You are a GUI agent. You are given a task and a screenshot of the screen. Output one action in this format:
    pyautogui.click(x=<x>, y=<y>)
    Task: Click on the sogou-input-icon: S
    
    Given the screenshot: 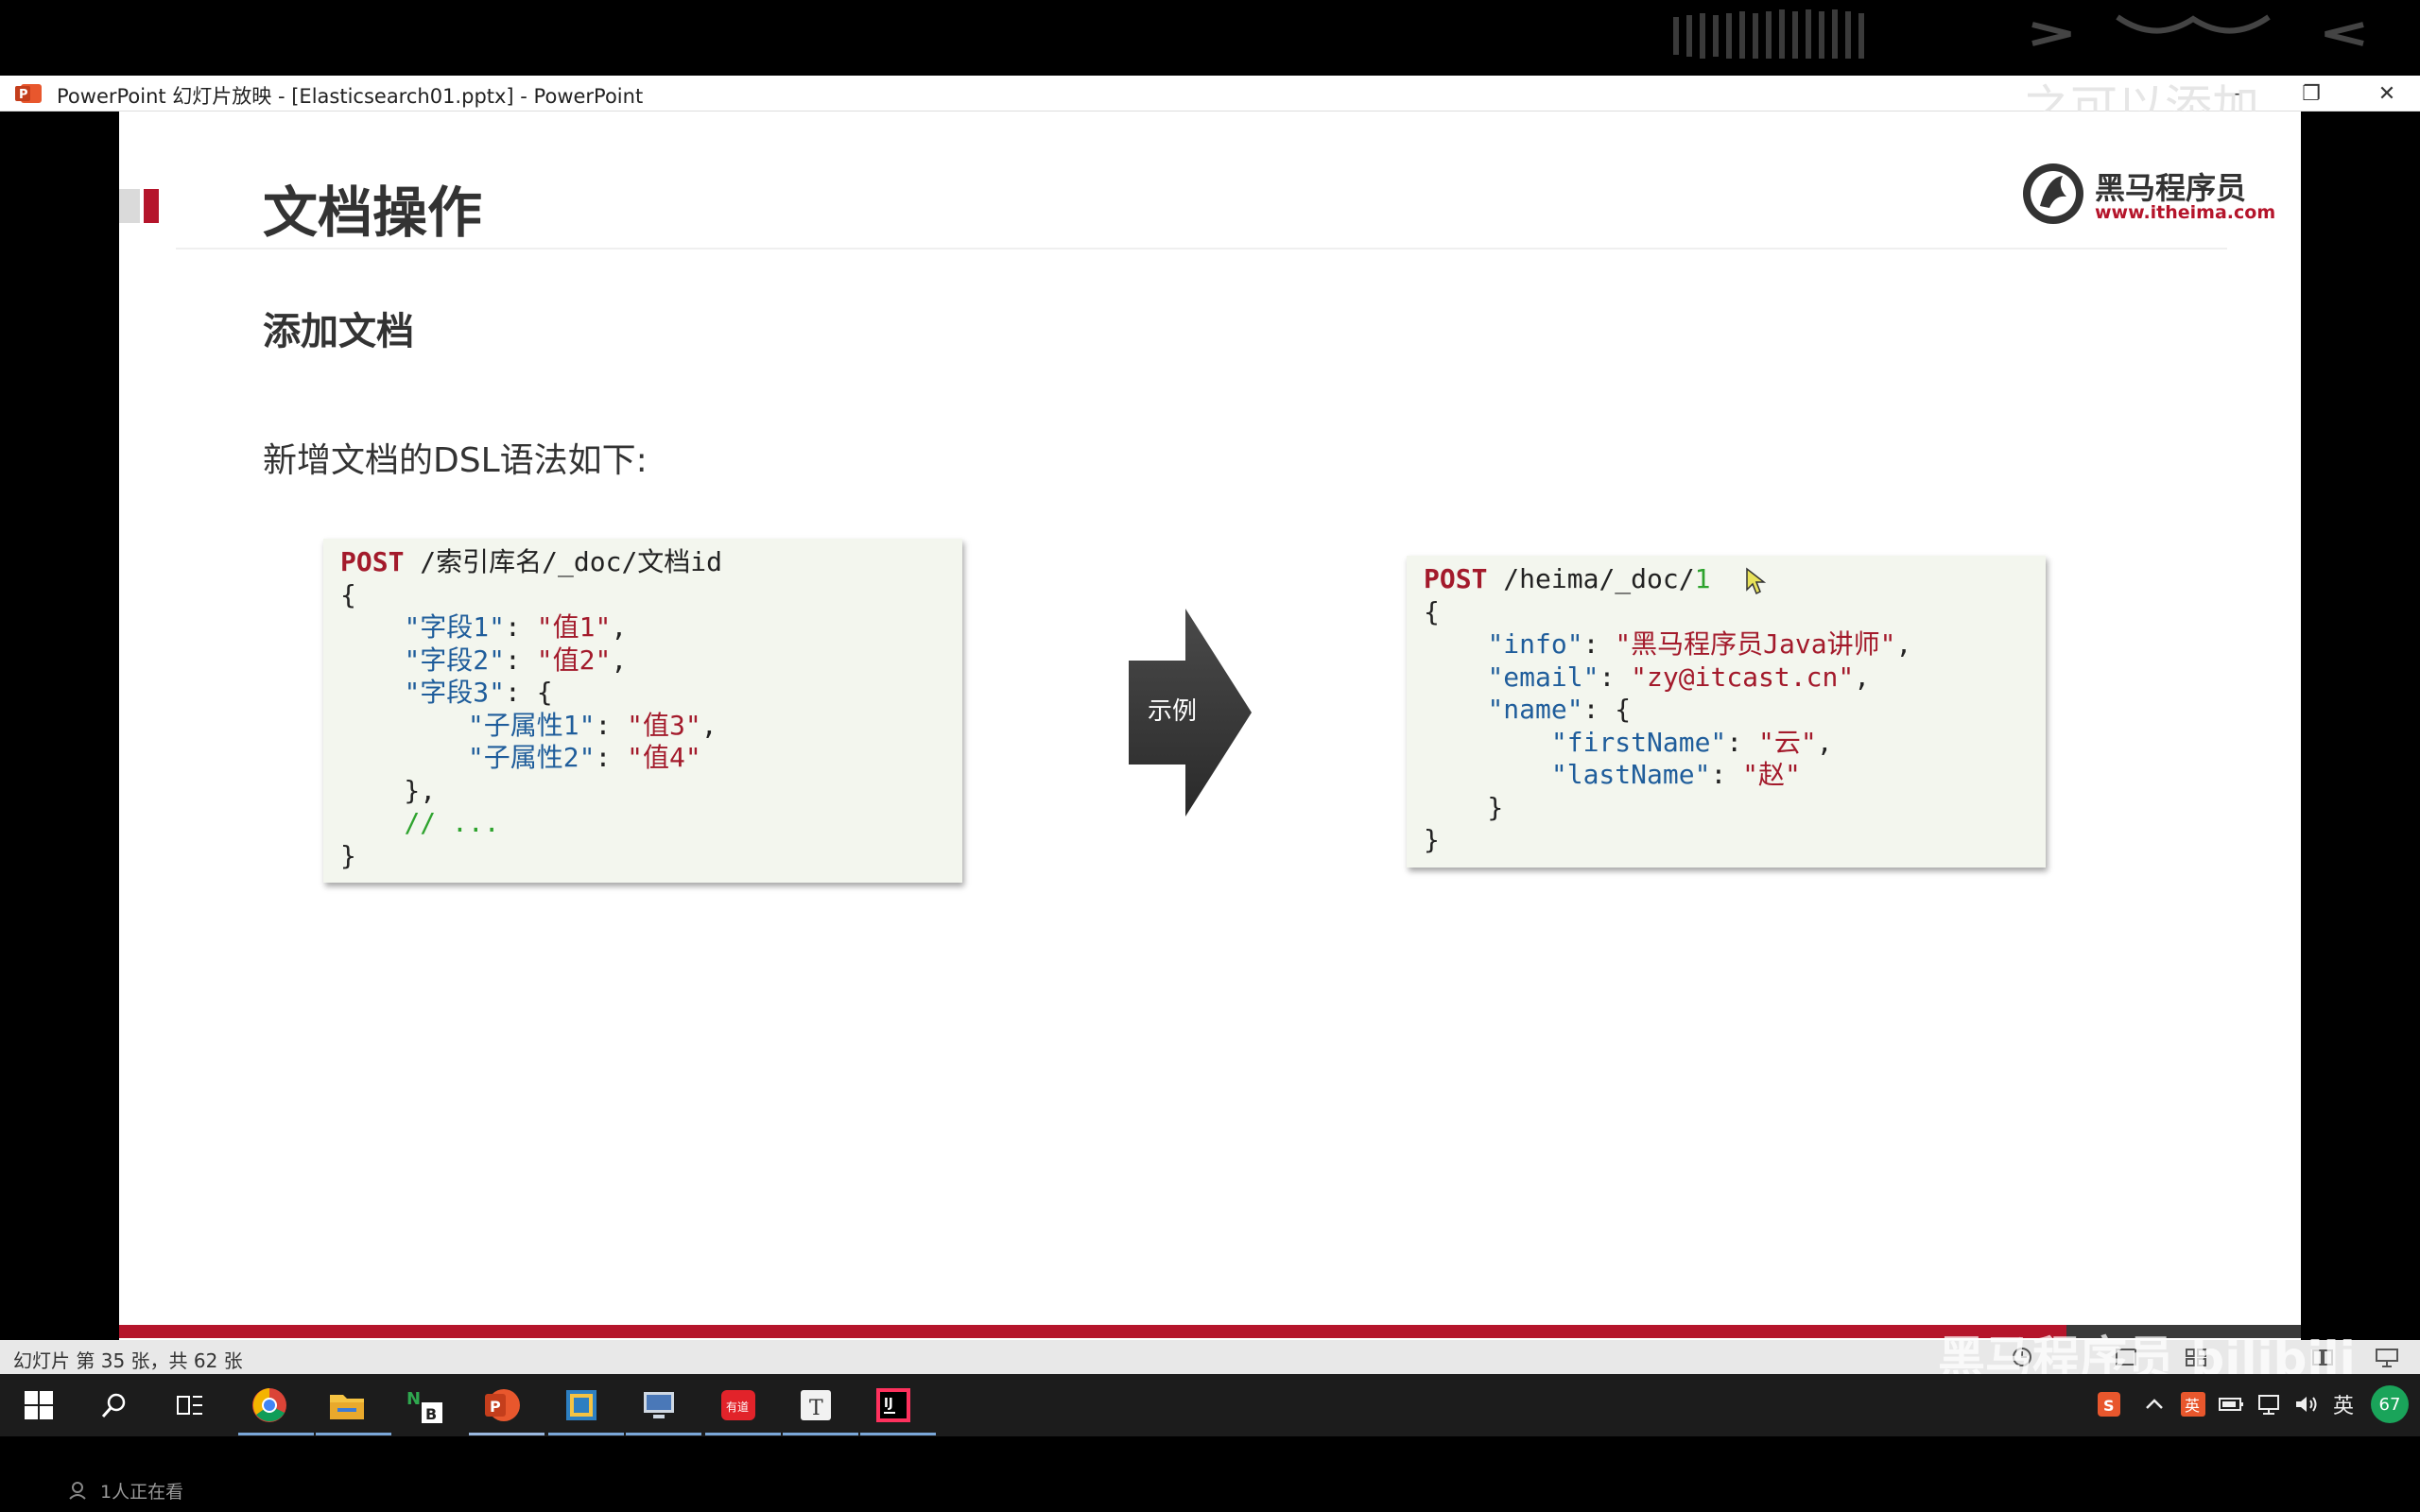 What is the action you would take?
    pyautogui.click(x=2109, y=1404)
    